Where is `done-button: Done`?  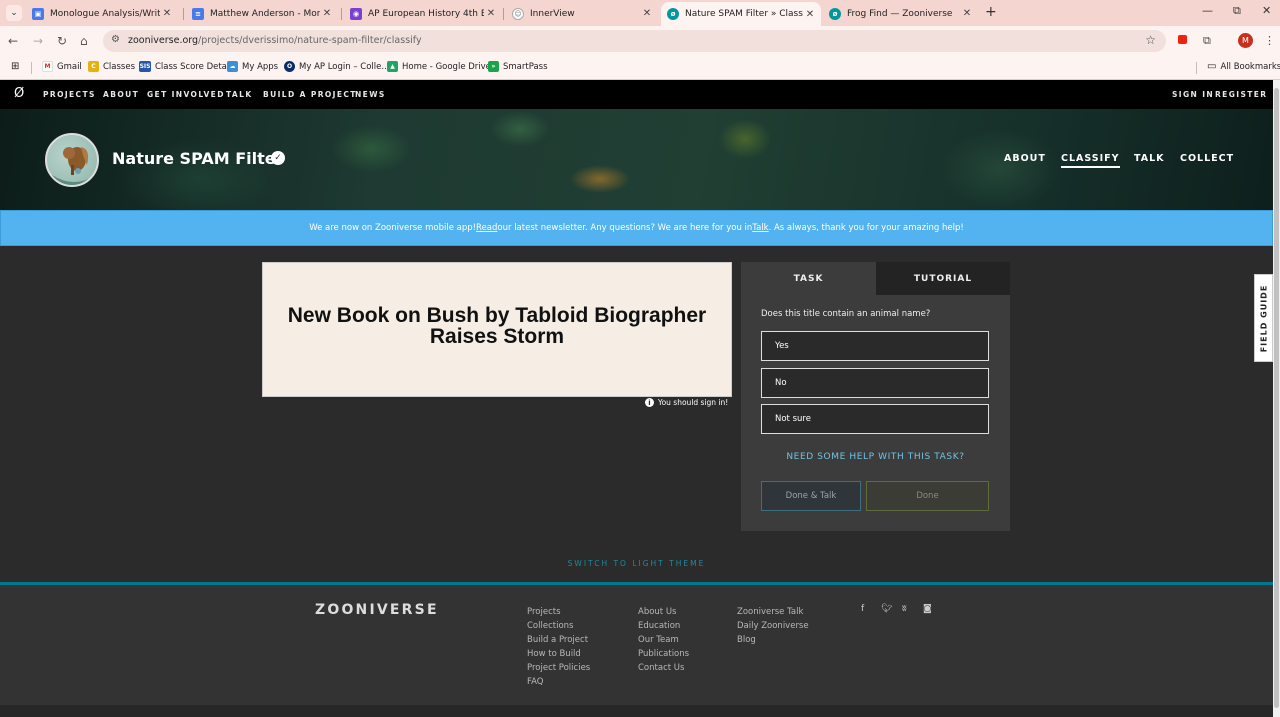
done-button: Done is located at coordinates (927, 496).